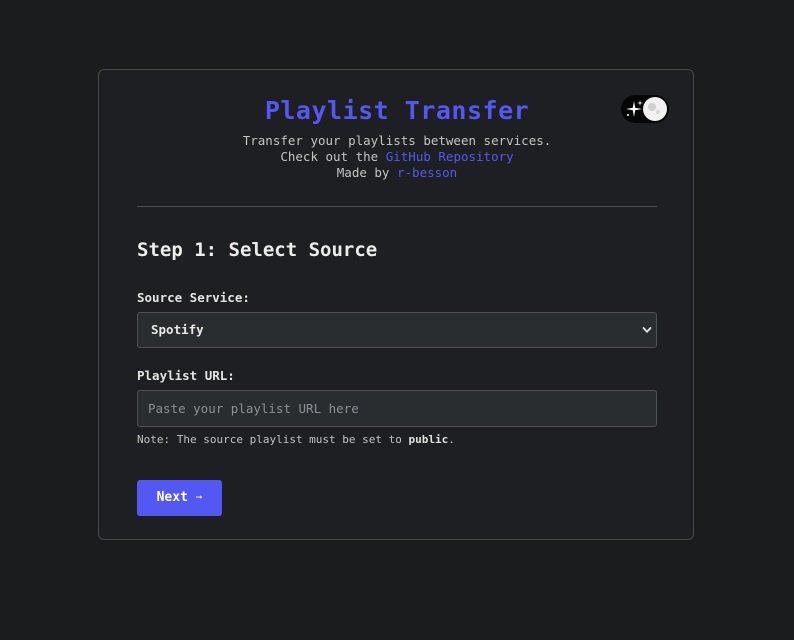 This screenshot has height=640, width=794. I want to click on author-line: Made by r-besson, so click(397, 173).